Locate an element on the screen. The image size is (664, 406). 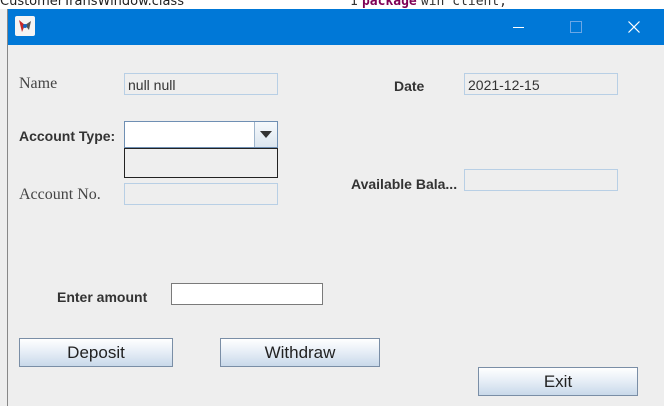
name-label: Name is located at coordinates (38, 83).